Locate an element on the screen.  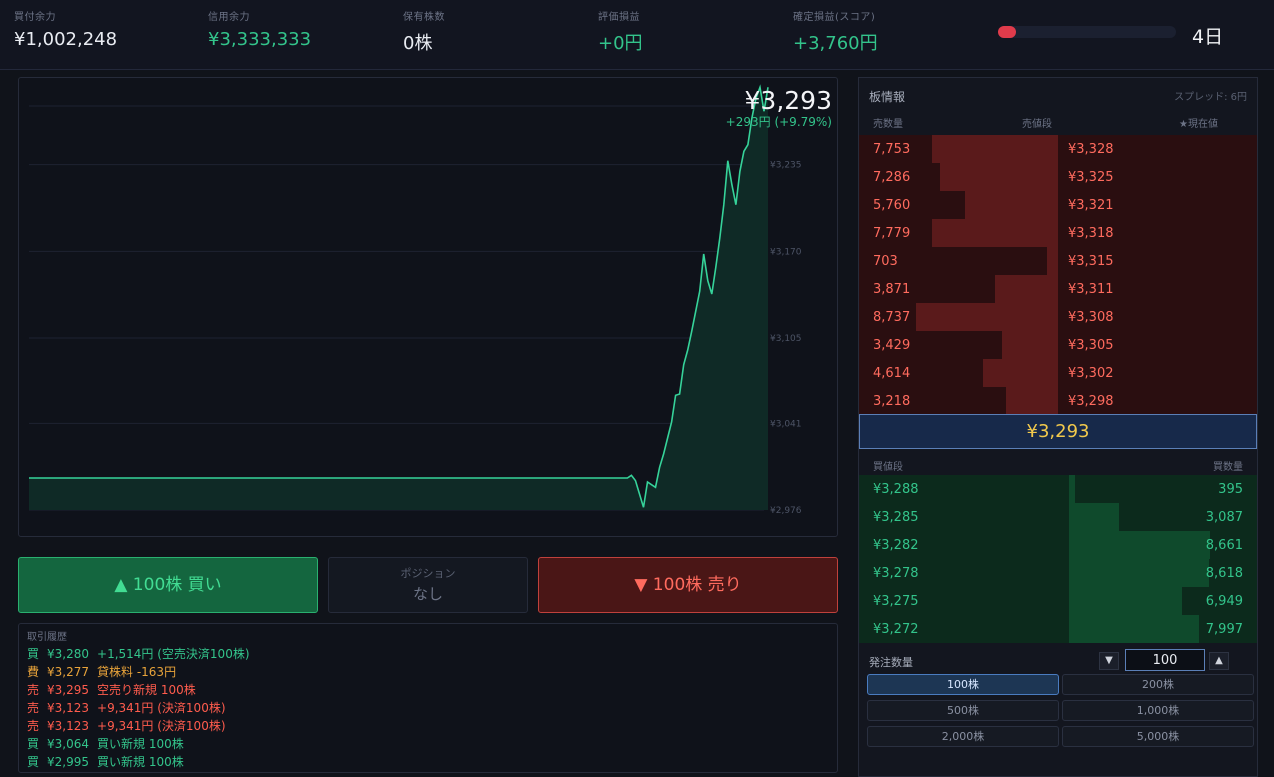
qty-preset-button: 500株 is located at coordinates (963, 710).